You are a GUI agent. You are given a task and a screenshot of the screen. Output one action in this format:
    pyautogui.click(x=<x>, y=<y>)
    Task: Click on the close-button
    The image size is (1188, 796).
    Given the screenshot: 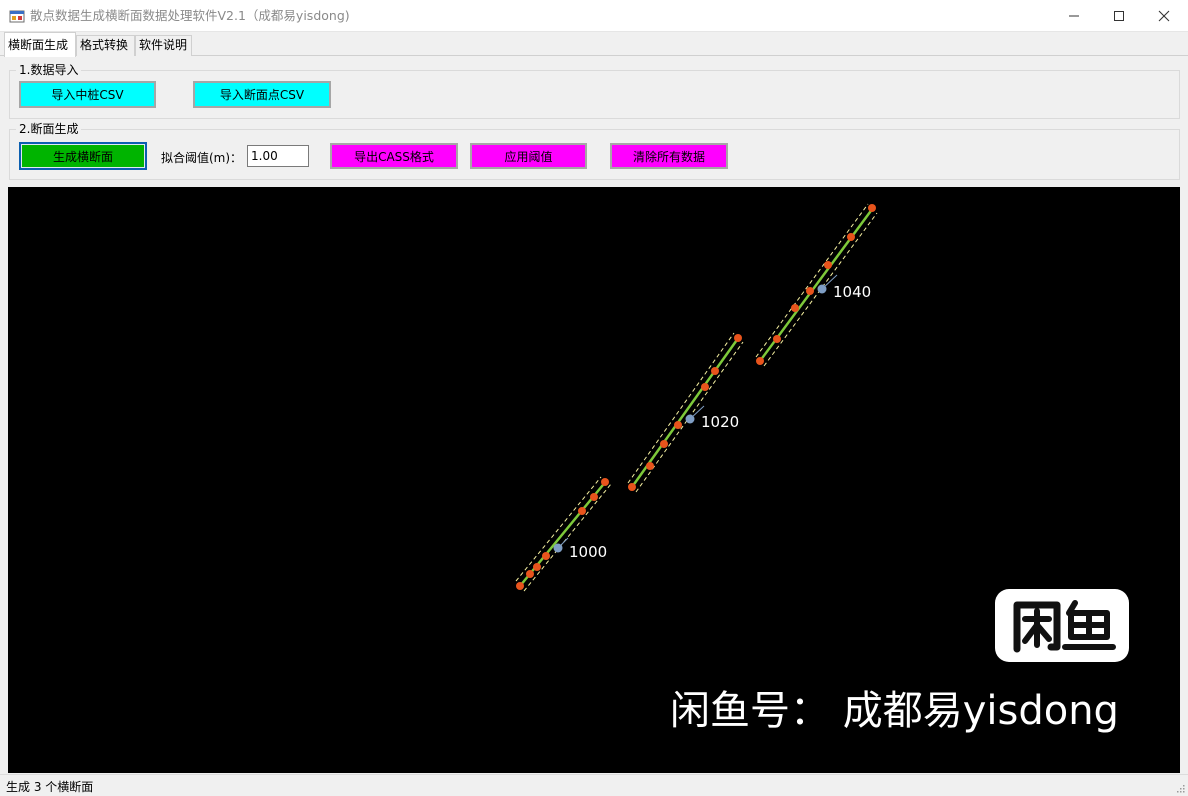 What is the action you would take?
    pyautogui.click(x=1164, y=16)
    